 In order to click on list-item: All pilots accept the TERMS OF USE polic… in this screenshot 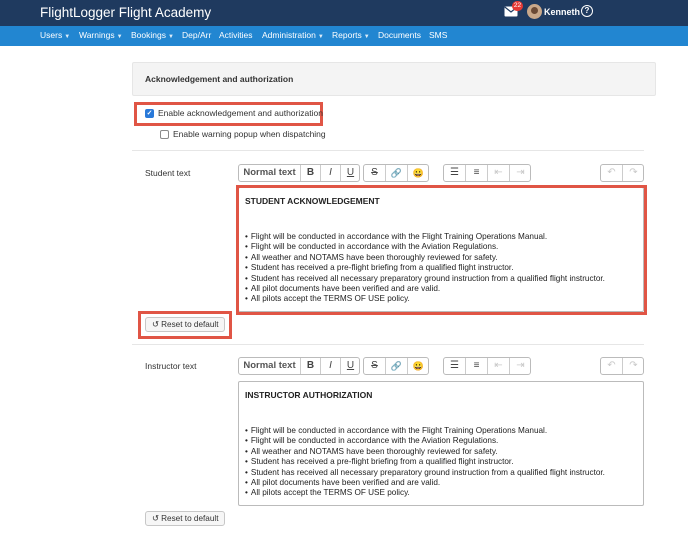, I will do `click(425, 493)`.